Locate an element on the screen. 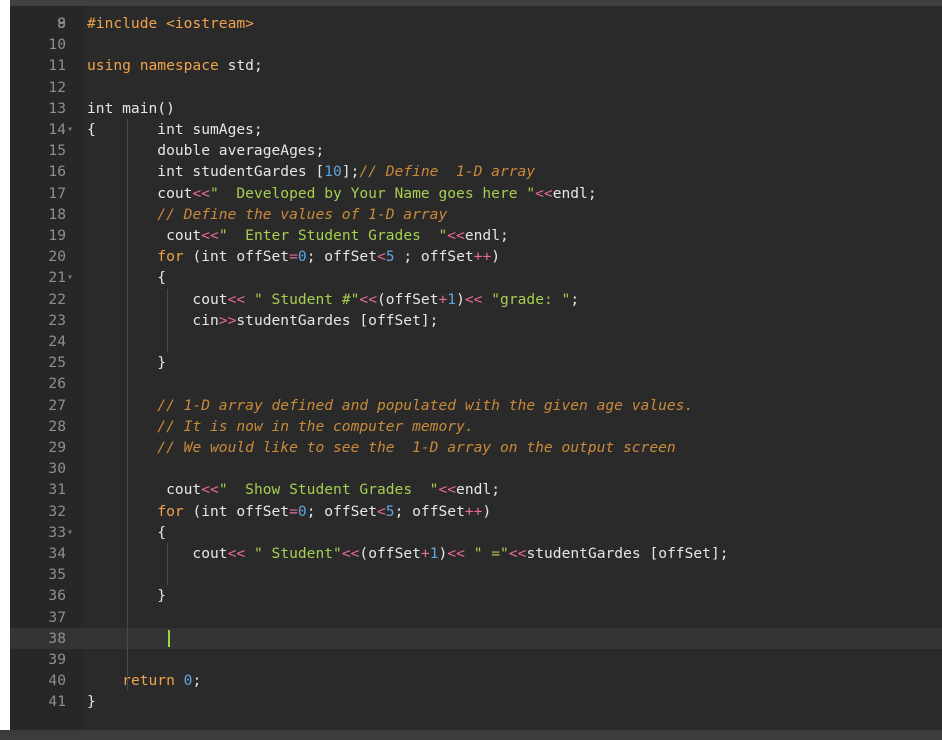 The height and width of the screenshot is (740, 942). line-number: 15 is located at coordinates (57, 151).